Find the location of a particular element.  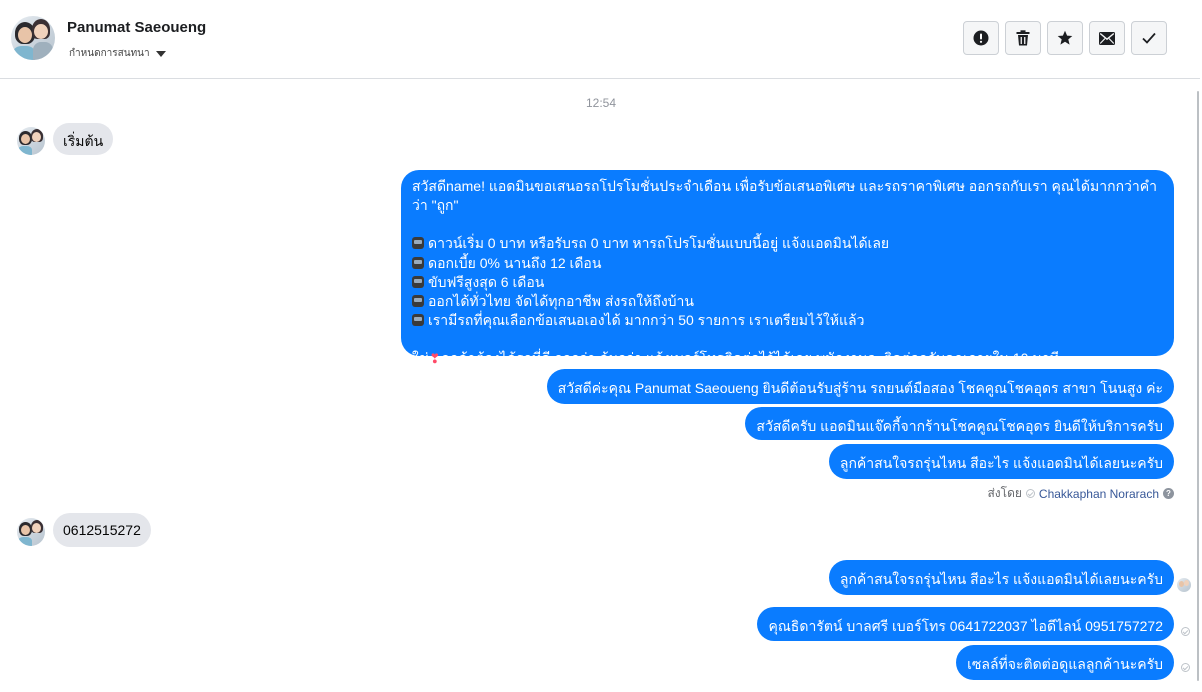

mark-spam-button is located at coordinates (981, 38).